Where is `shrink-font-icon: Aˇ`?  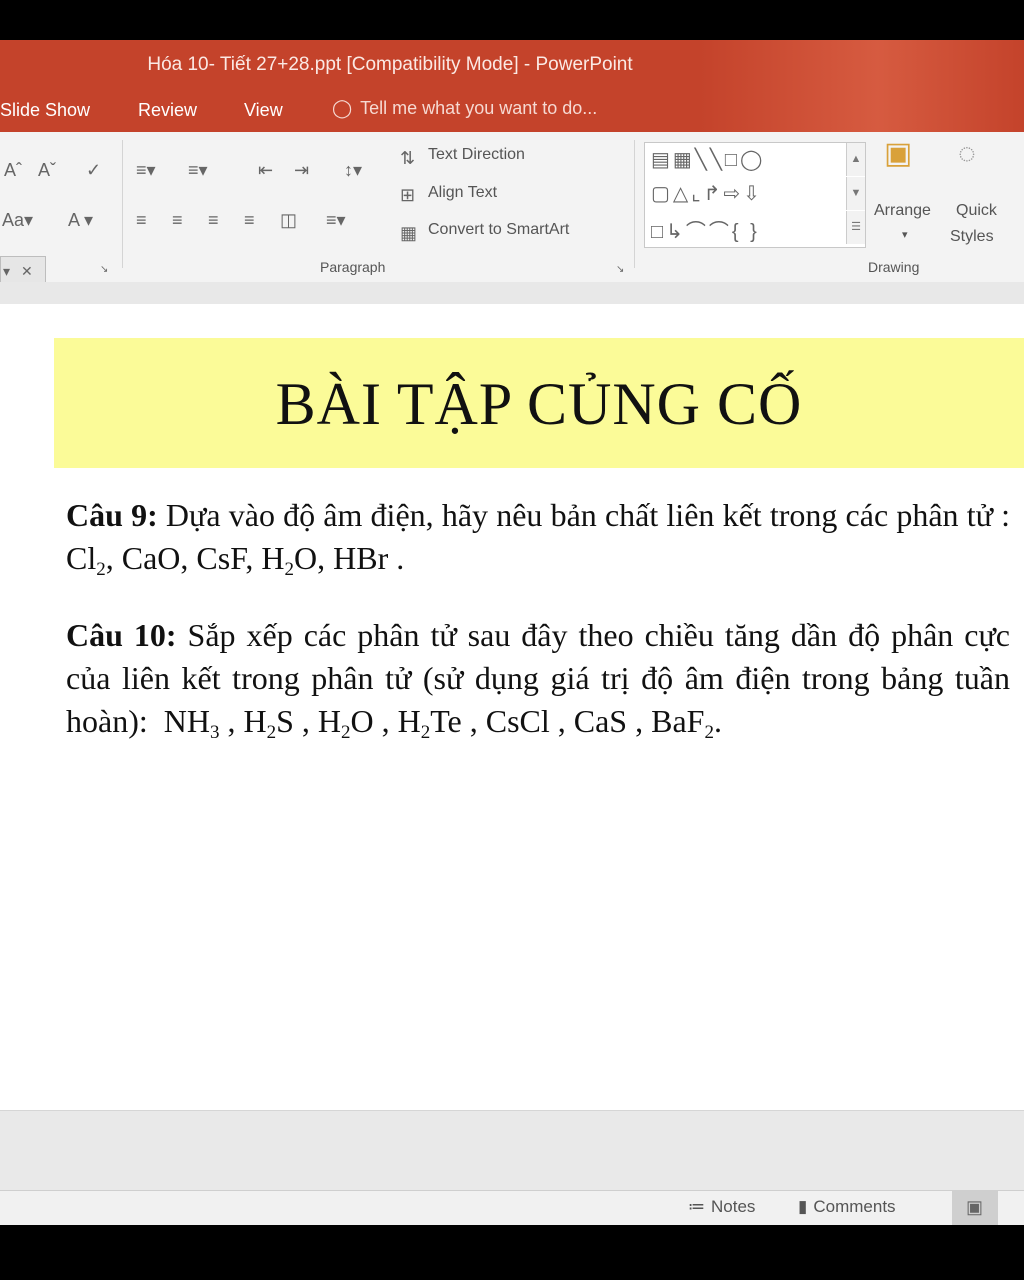
shrink-font-icon: Aˇ is located at coordinates (47, 170).